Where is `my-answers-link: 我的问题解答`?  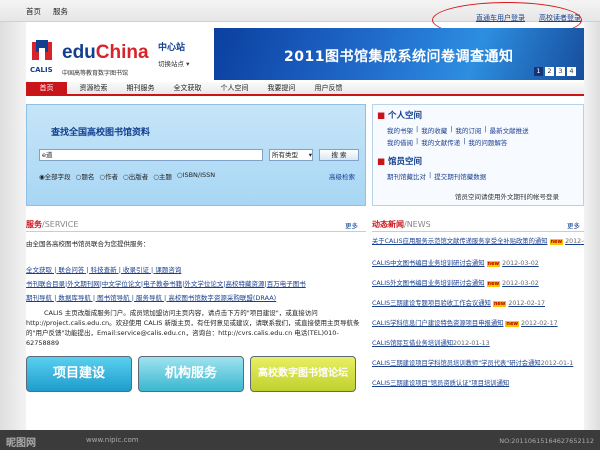 my-answers-link: 我的问题解答 is located at coordinates (487, 142).